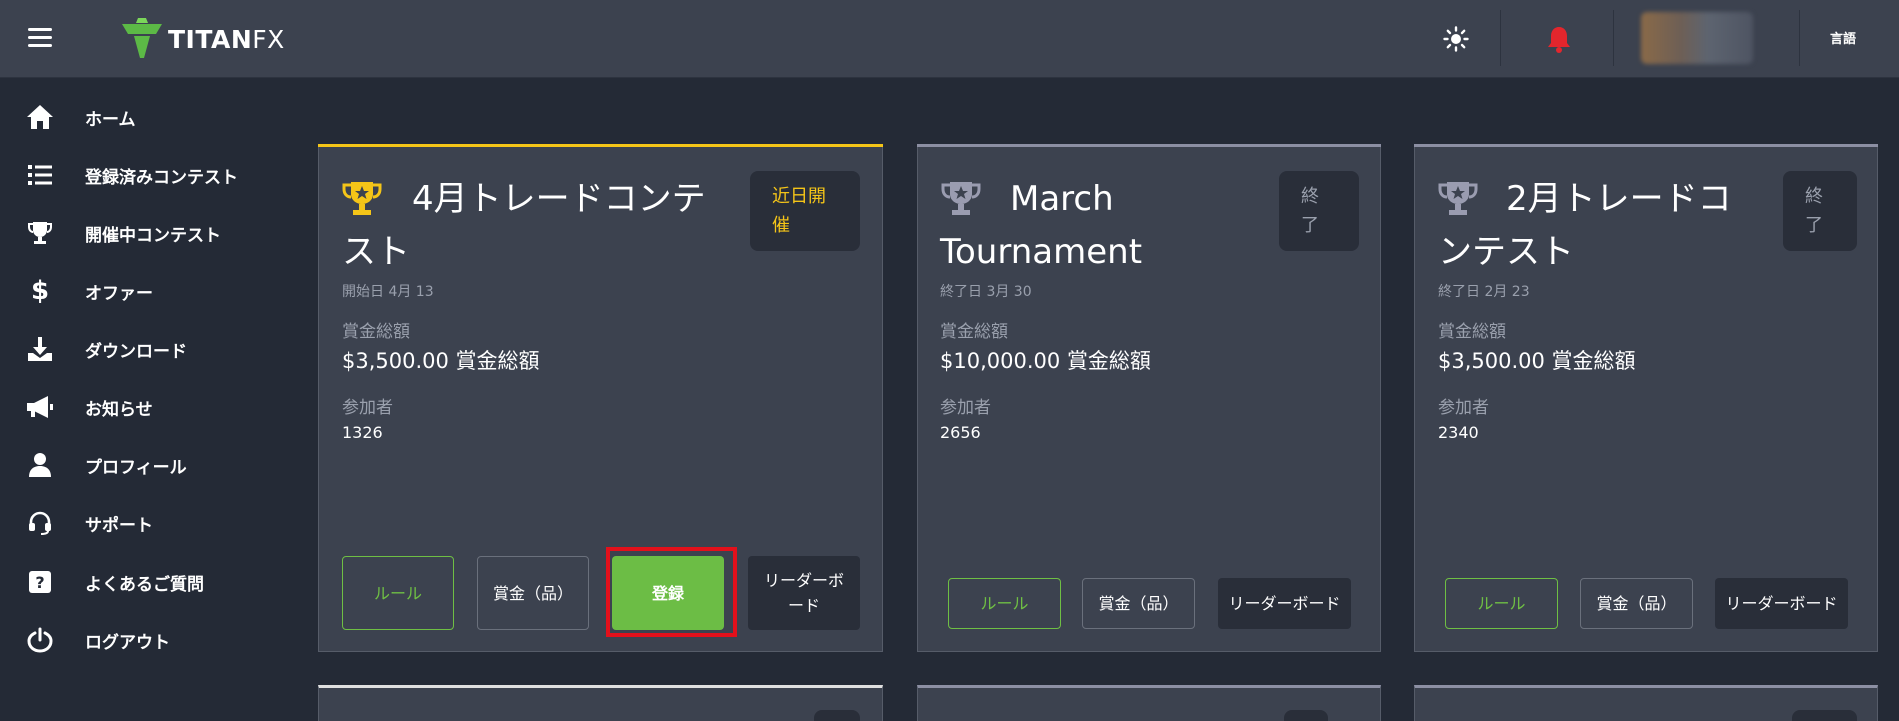 The image size is (1899, 721). What do you see at coordinates (136, 351) in the screenshot?
I see `sidebar-item-label: ダウンロード` at bounding box center [136, 351].